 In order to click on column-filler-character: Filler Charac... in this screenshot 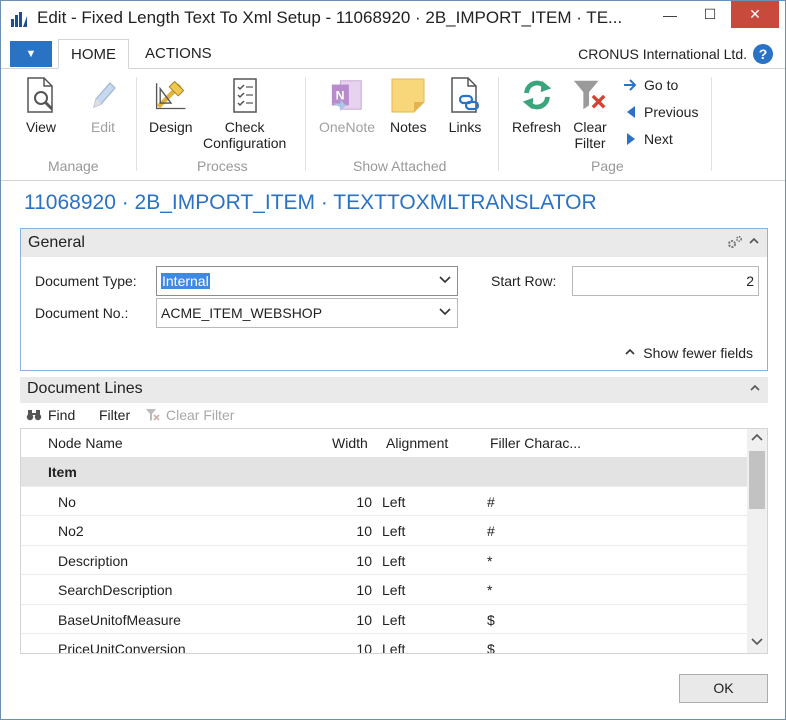, I will do `click(535, 443)`.